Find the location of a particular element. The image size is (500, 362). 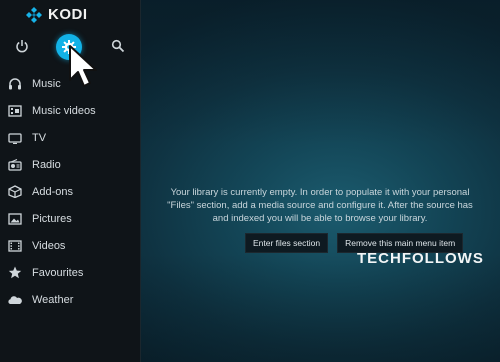

kodi-logo: KODI is located at coordinates (57, 14).